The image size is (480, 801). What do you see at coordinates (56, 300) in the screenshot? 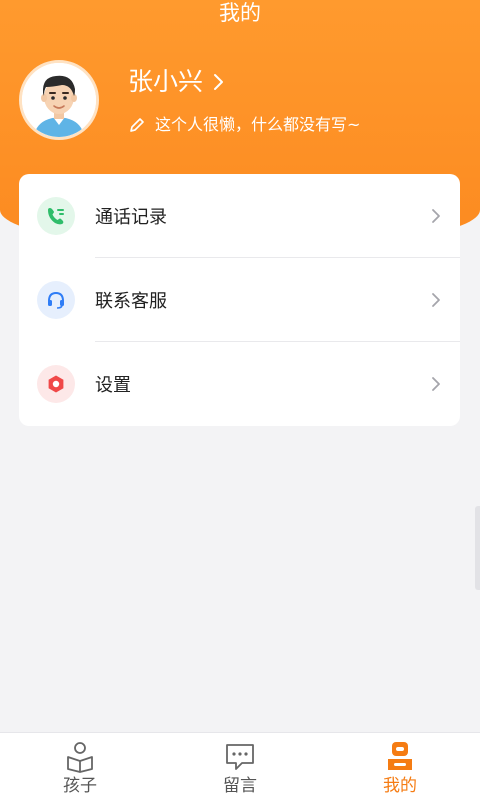
I see `headset-icon` at bounding box center [56, 300].